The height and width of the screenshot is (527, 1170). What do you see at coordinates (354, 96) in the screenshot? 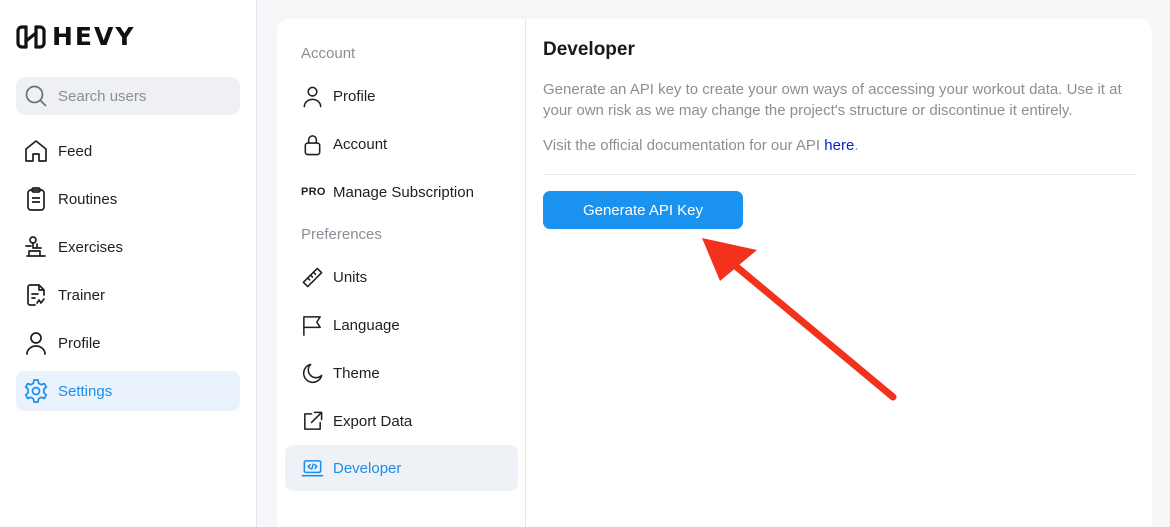
I see `settings-item-label: Profile` at bounding box center [354, 96].